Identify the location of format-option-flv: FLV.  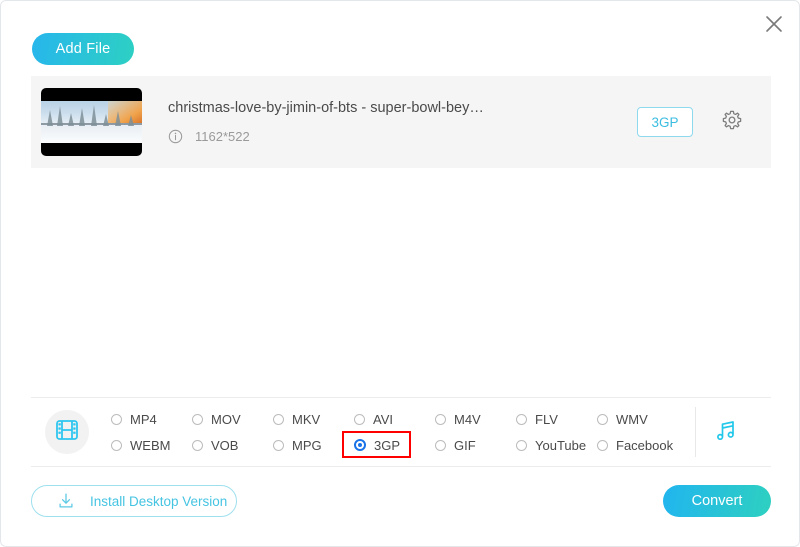
(556, 419).